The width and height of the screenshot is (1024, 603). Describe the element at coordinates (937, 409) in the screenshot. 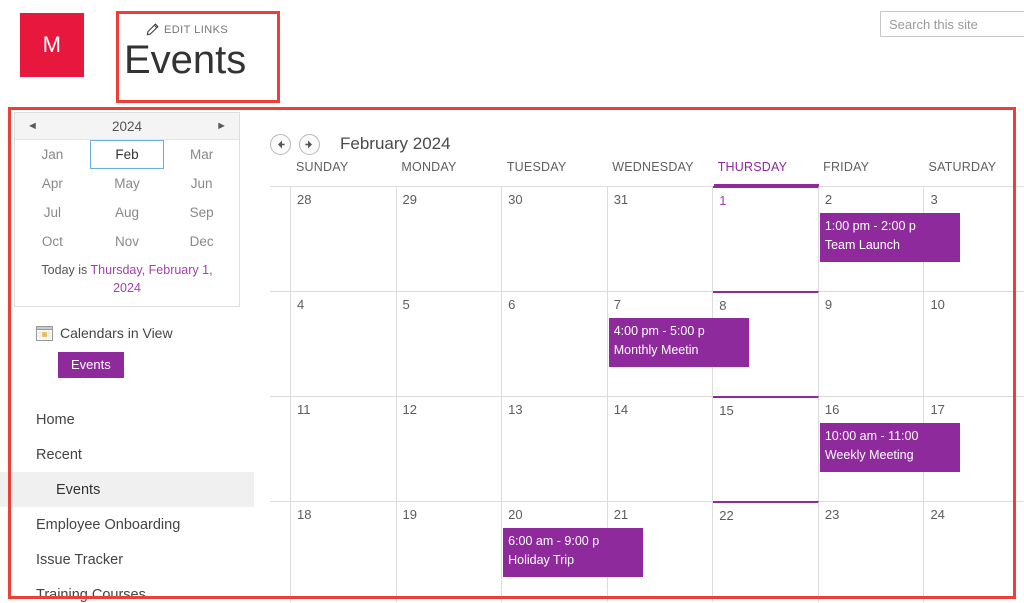

I see `day-number: 17` at that location.